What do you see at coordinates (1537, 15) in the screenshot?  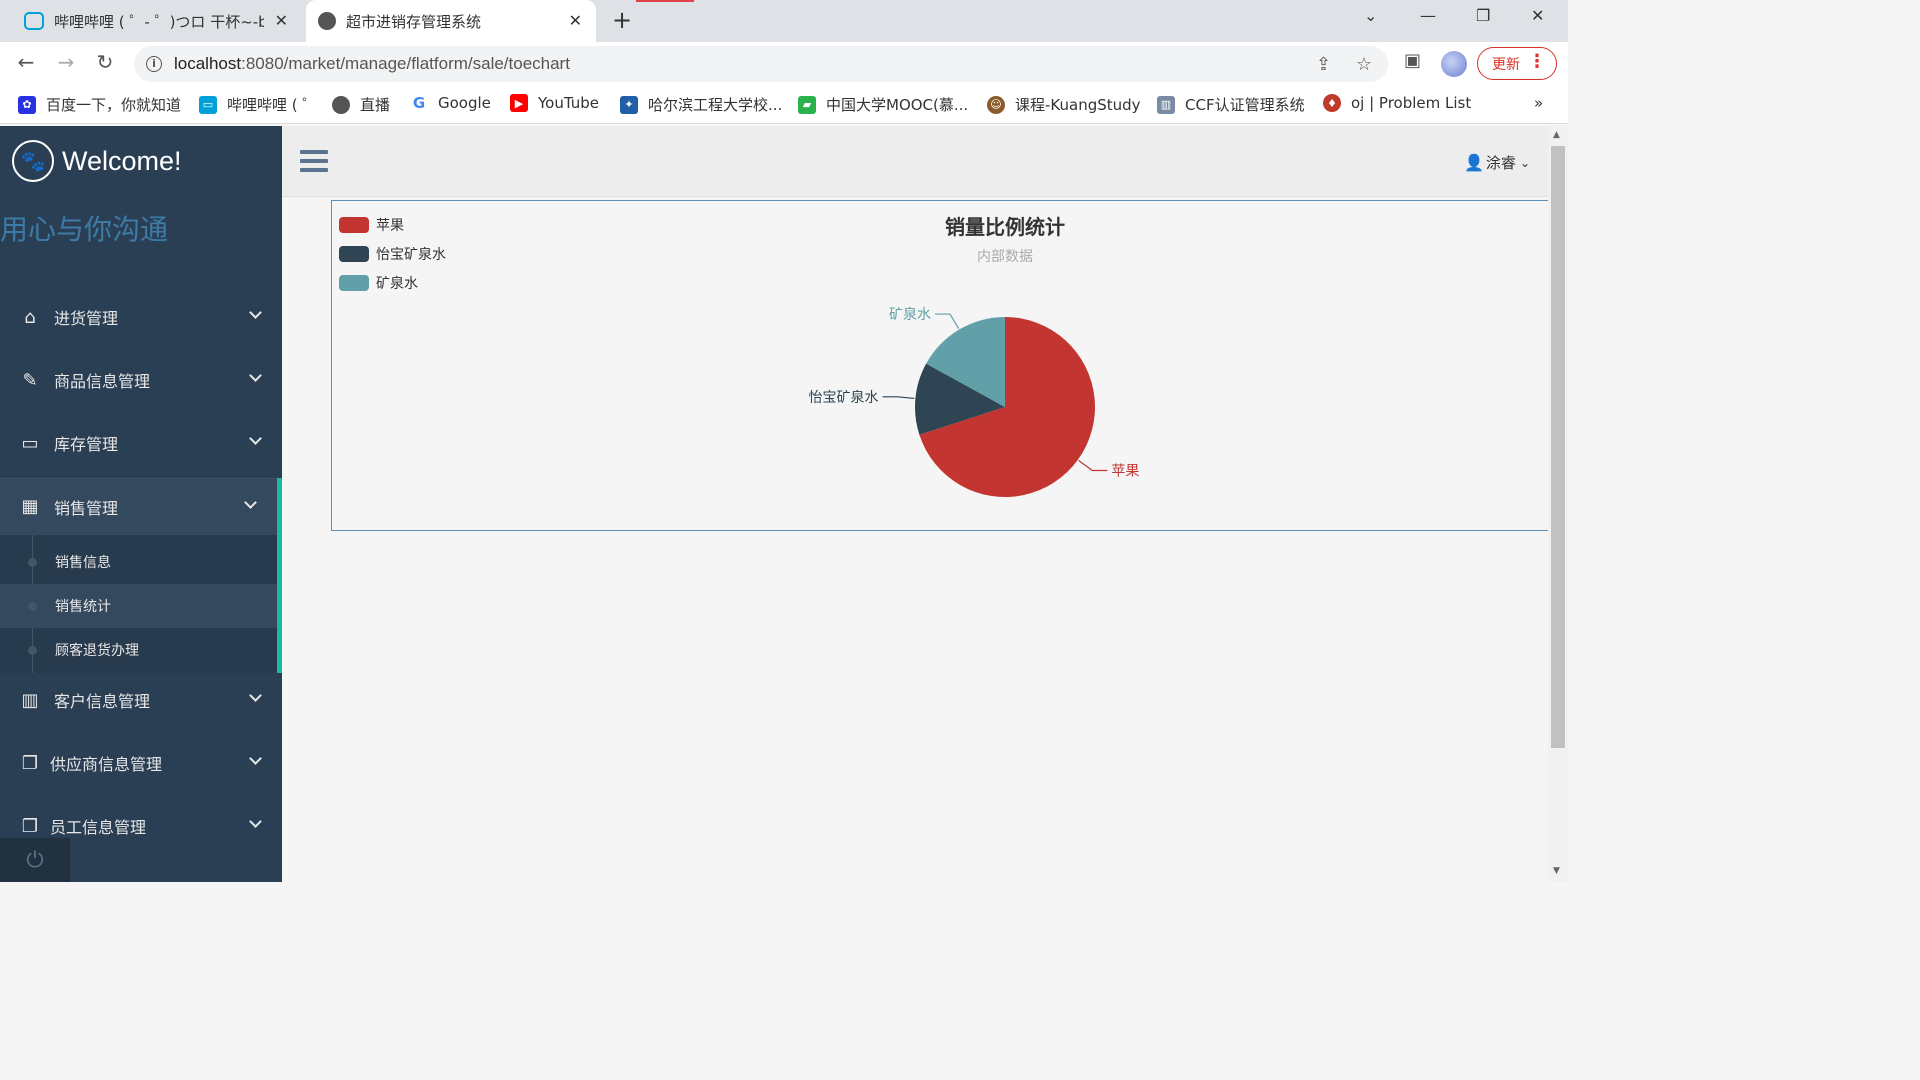 I see `window-close-icon: ✕` at bounding box center [1537, 15].